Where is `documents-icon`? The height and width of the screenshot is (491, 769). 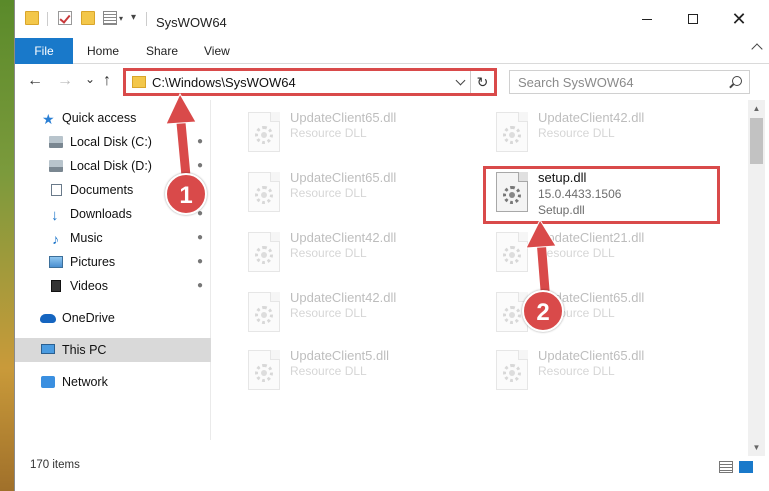
documents-icon is located at coordinates (56, 190).